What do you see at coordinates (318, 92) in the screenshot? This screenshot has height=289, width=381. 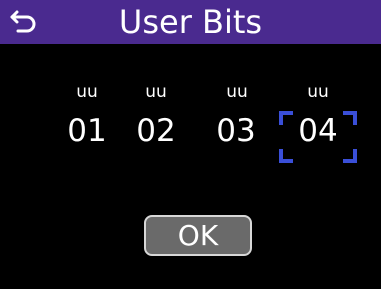 I see `user-bit-label-4: uu` at bounding box center [318, 92].